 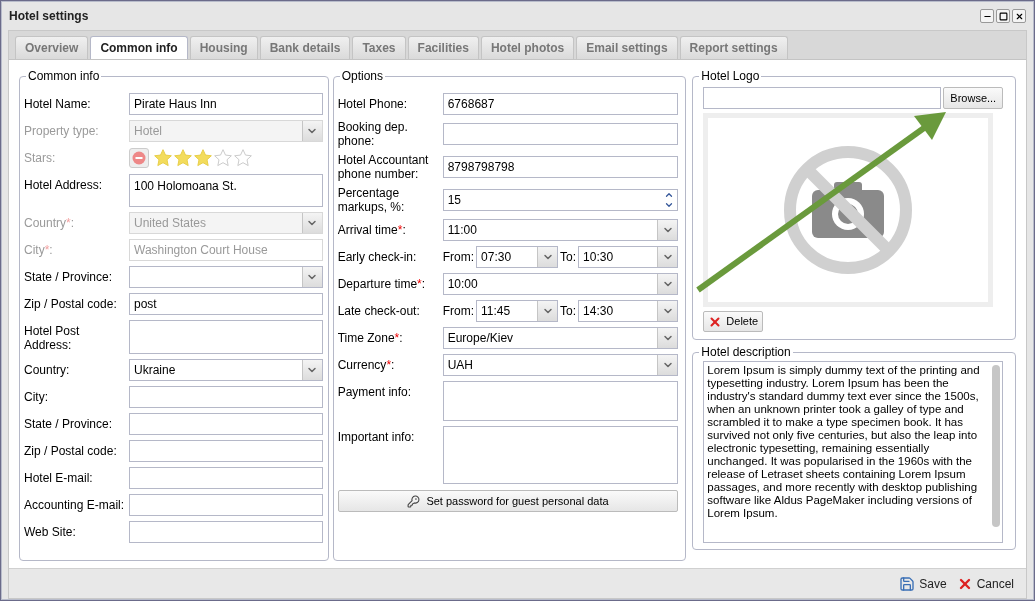 What do you see at coordinates (52, 337) in the screenshot?
I see `field-label: Hotel Post Address:` at bounding box center [52, 337].